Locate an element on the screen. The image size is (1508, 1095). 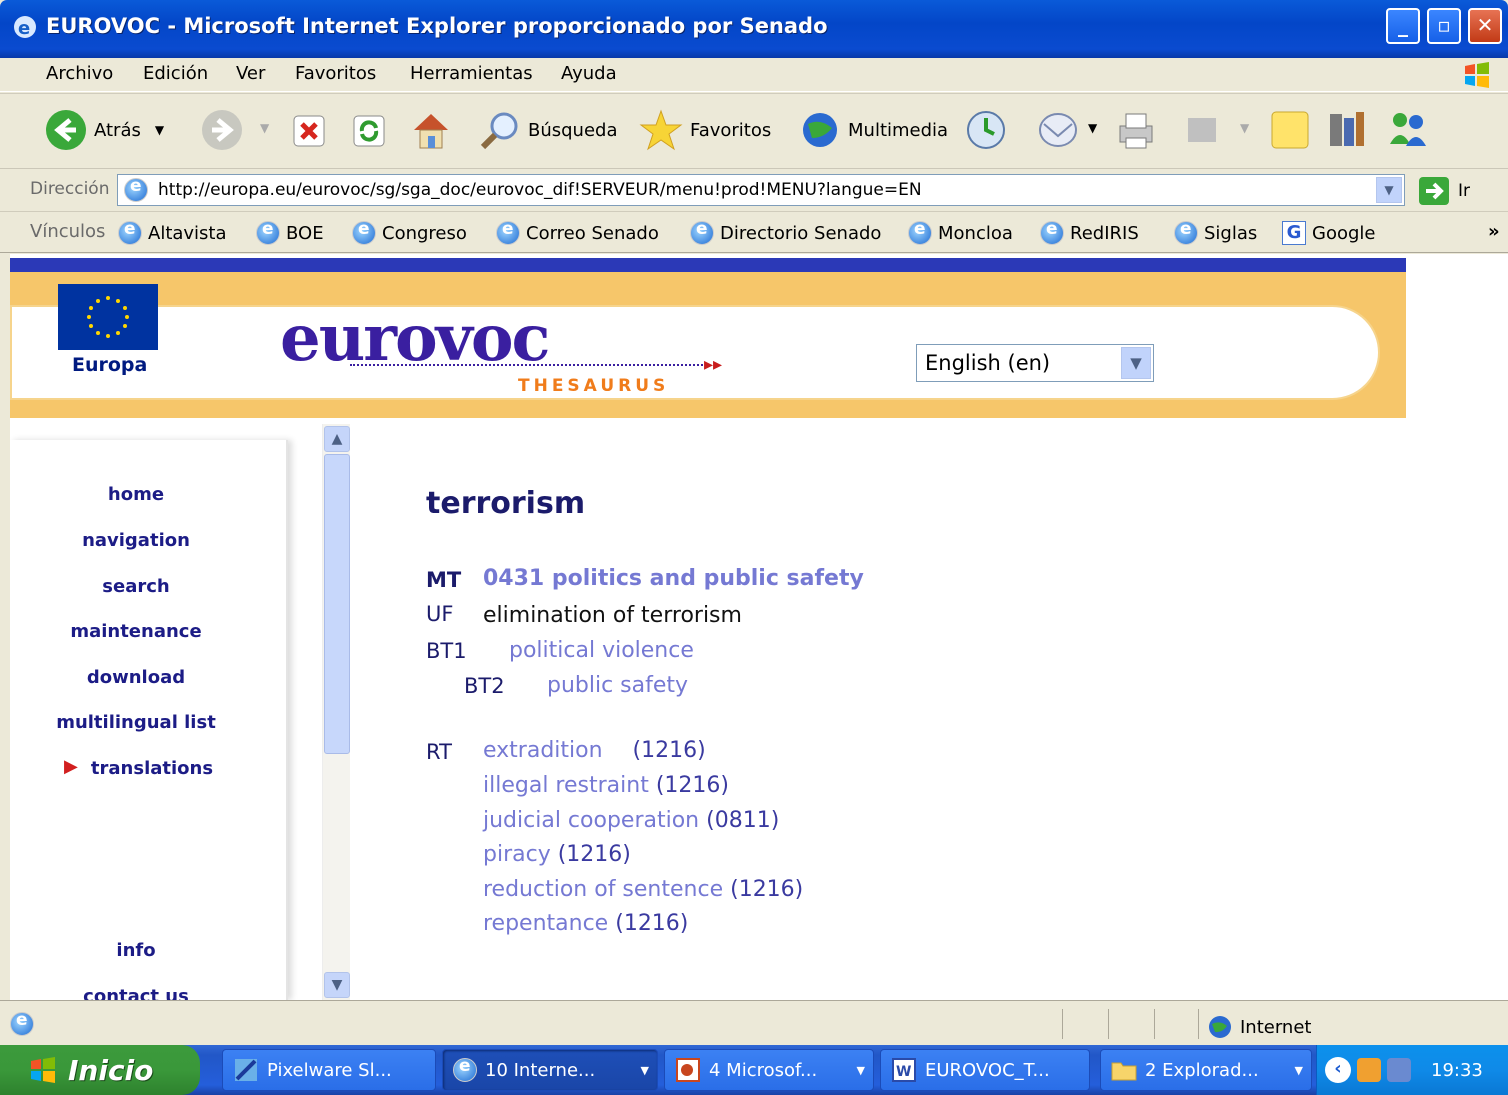
nav-navigation: navigation is located at coordinates (136, 540).